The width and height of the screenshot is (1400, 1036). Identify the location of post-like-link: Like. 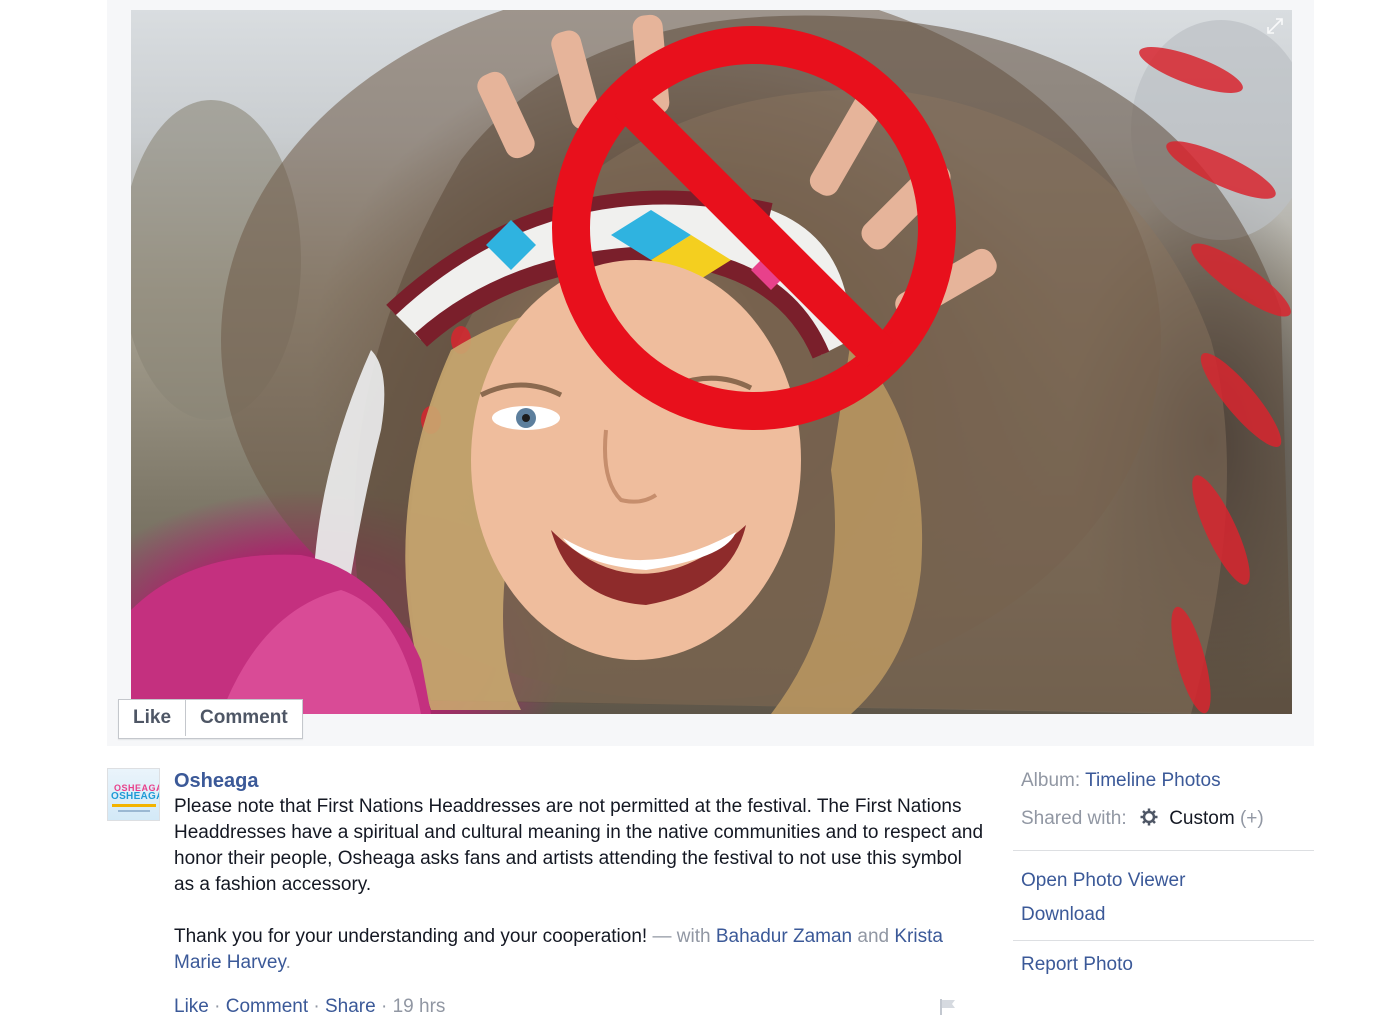
(191, 1006).